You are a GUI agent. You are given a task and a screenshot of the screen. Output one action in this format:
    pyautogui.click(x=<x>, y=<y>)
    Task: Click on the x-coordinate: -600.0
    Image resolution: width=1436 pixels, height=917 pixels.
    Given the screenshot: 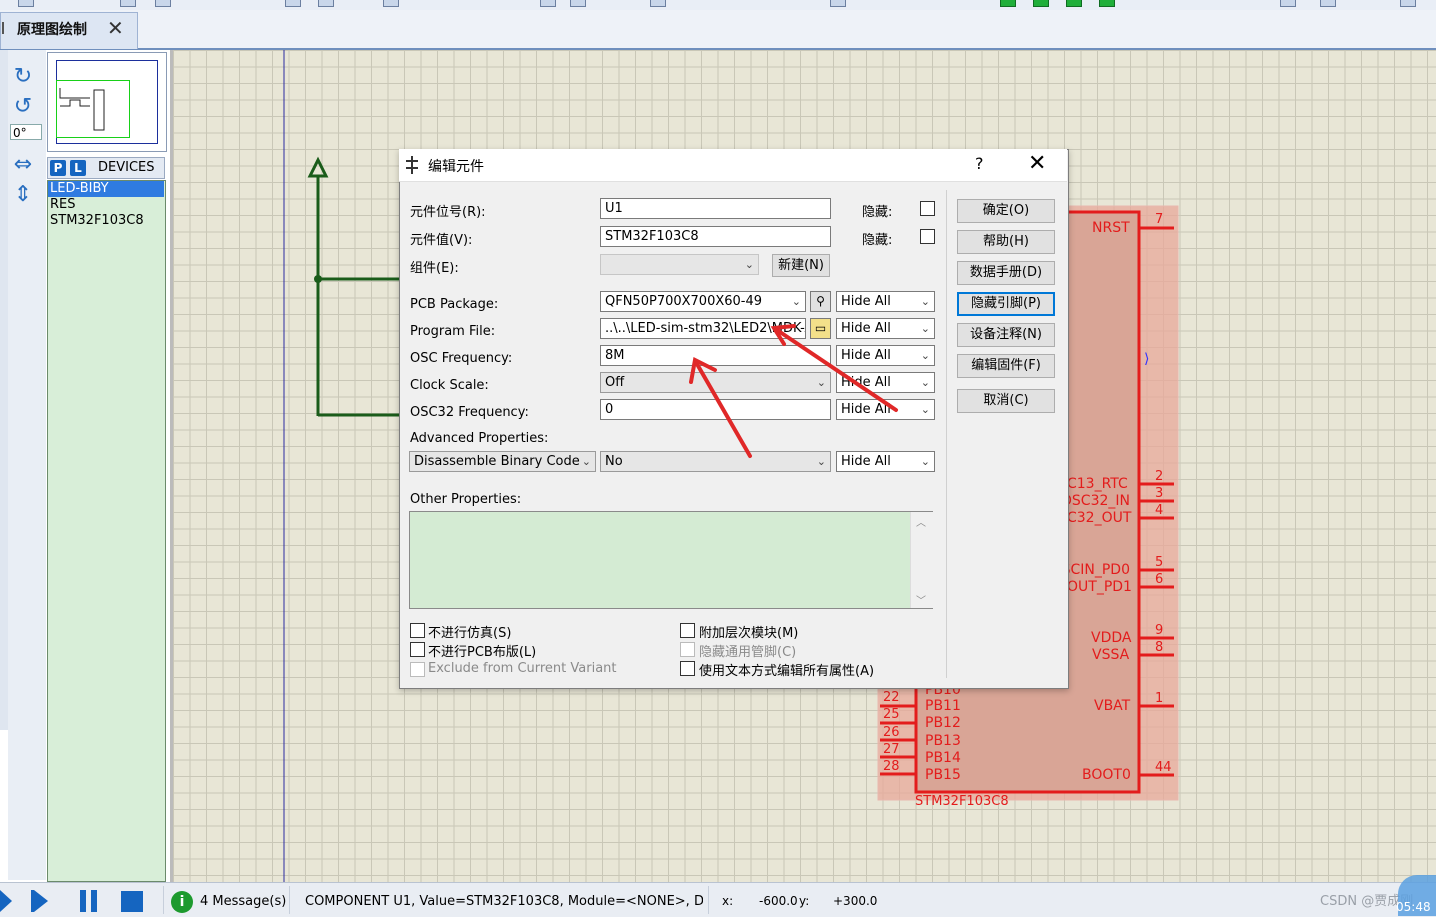 What is the action you would take?
    pyautogui.click(x=778, y=901)
    